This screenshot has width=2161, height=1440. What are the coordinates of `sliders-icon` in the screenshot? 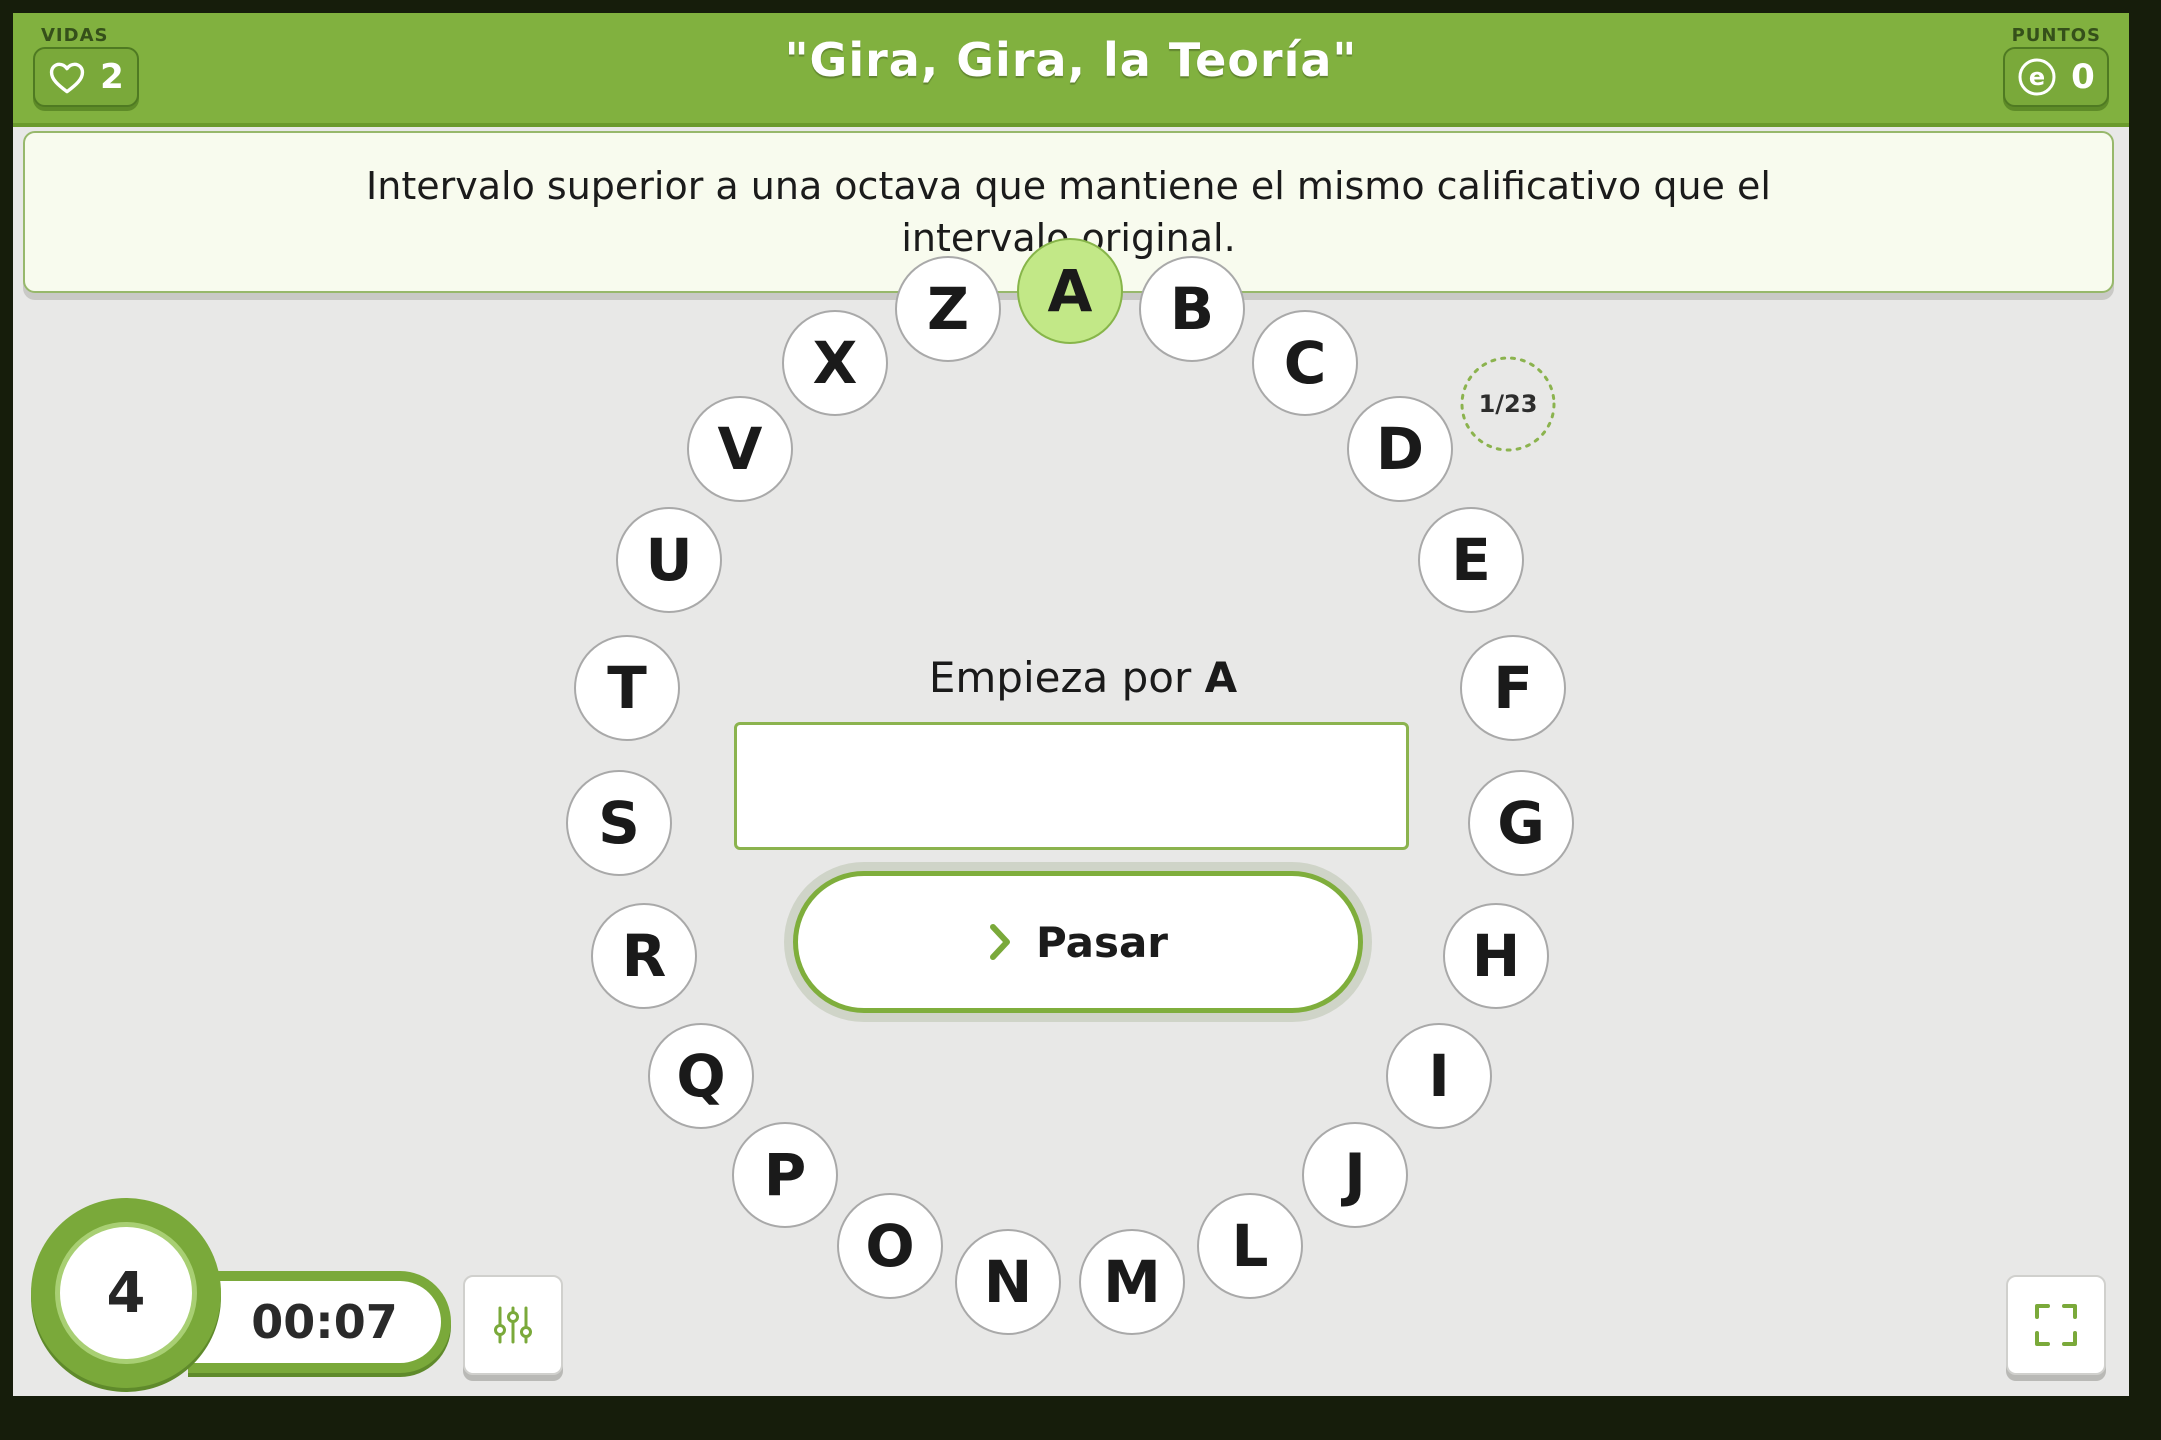 It's located at (513, 1325).